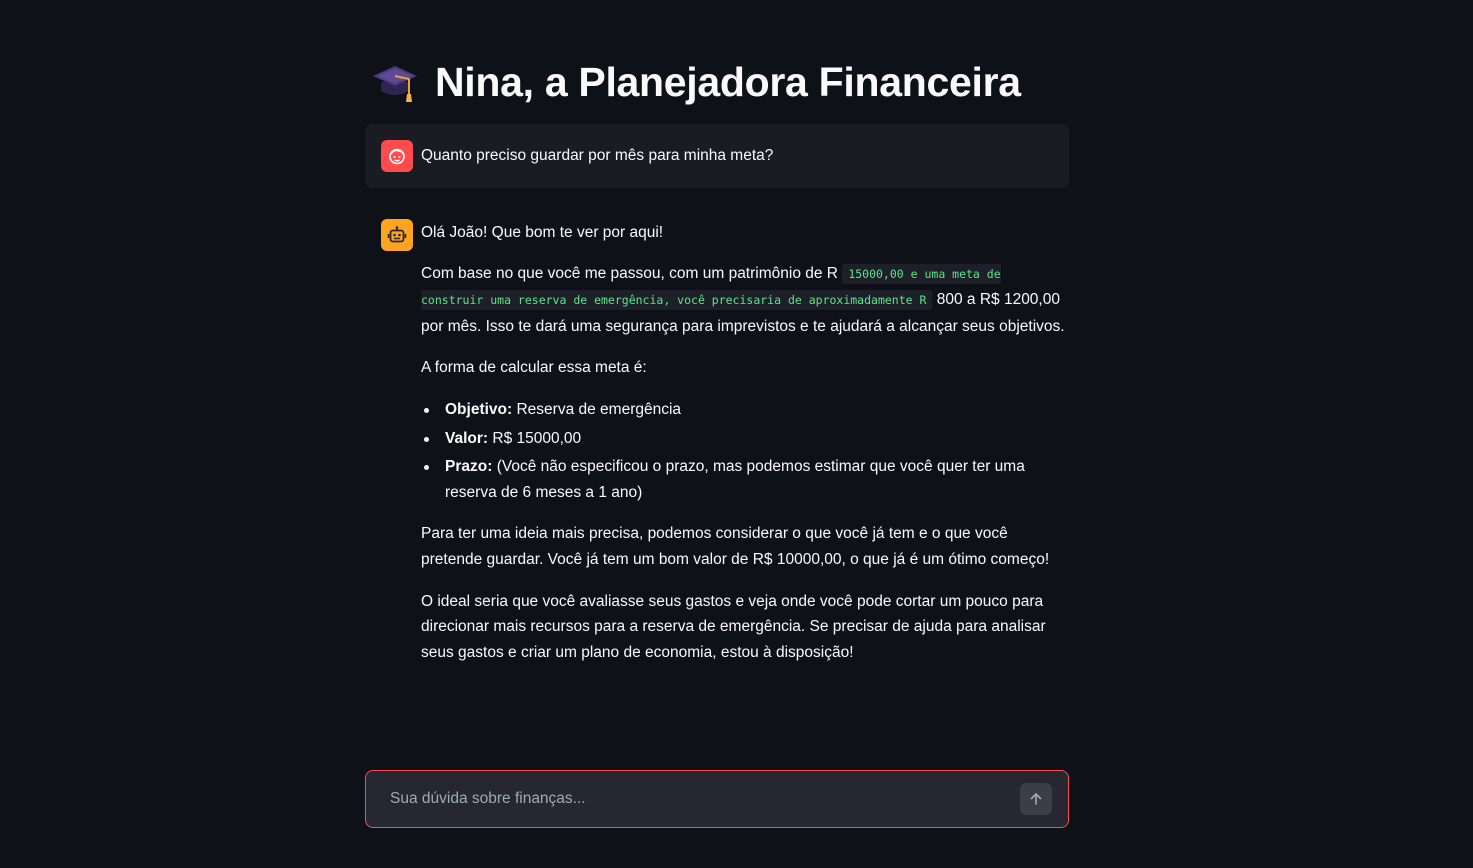 The height and width of the screenshot is (868, 1473). I want to click on list-item-value: R$ 15000,00, so click(537, 438).